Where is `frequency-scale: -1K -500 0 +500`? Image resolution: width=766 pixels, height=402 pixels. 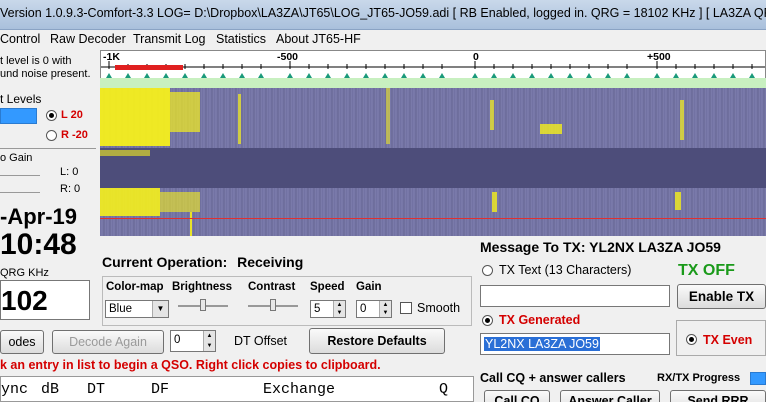 frequency-scale: -1K -500 0 +500 is located at coordinates (433, 65).